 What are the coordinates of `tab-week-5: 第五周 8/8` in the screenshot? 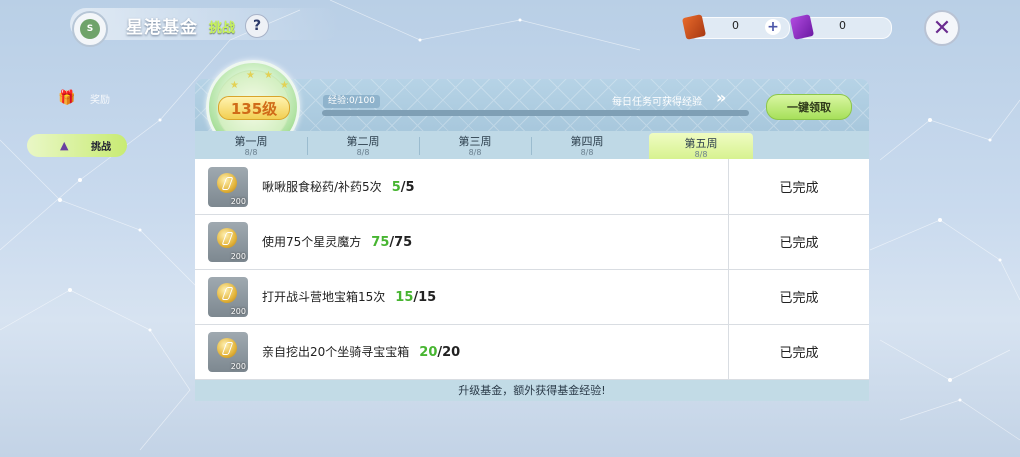 It's located at (701, 146).